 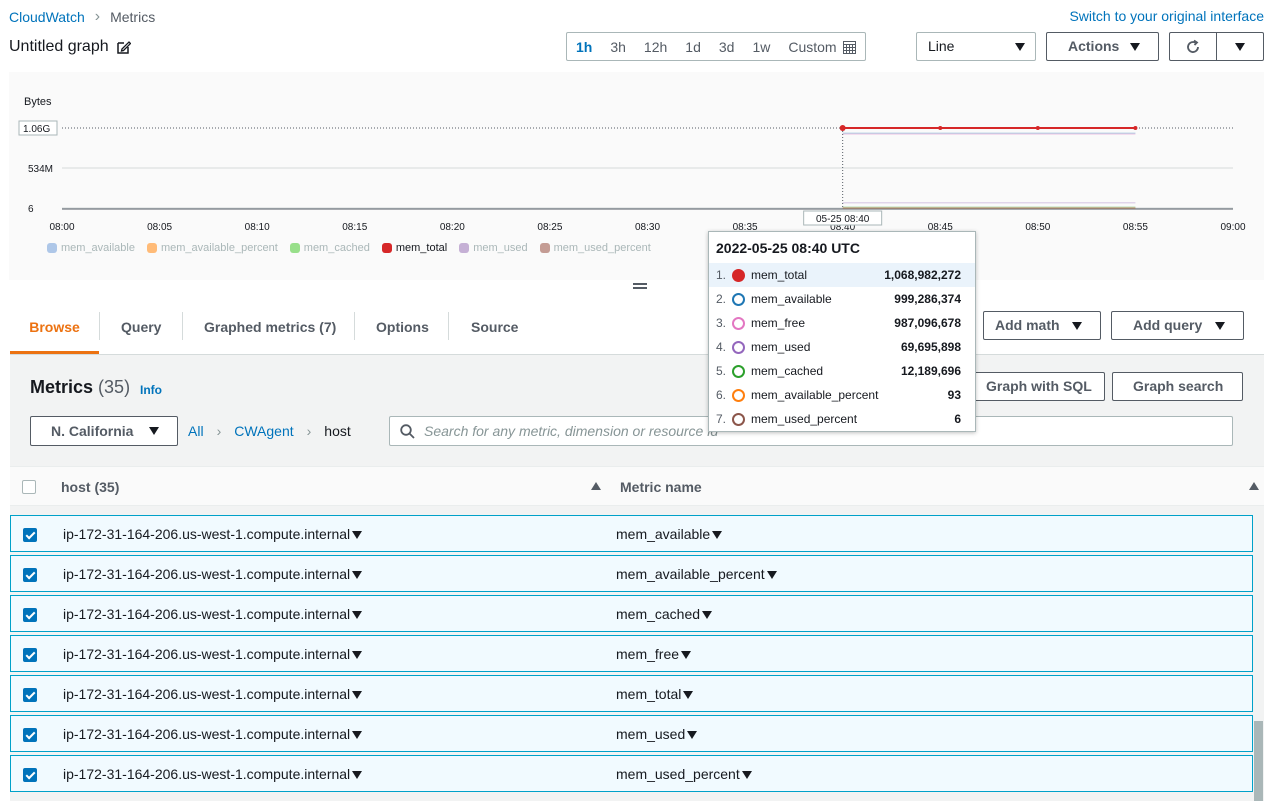 I want to click on legend-item: mem_available_percent, so click(x=212, y=248).